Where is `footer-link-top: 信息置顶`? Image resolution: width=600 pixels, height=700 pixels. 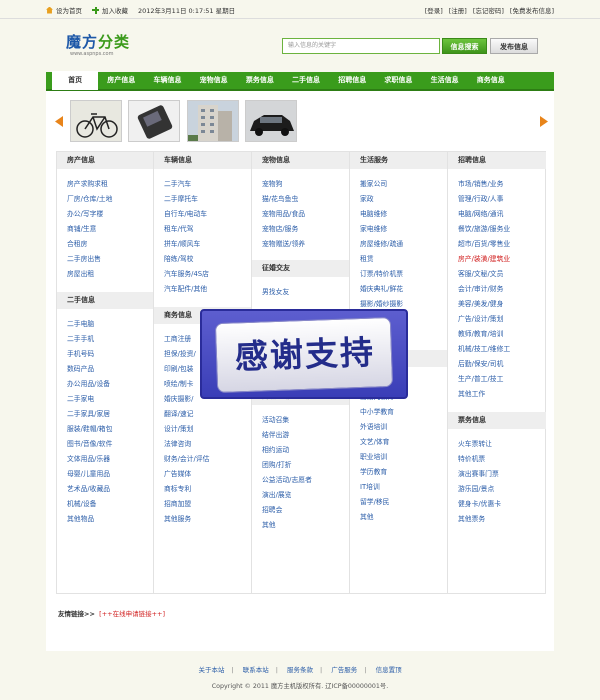 footer-link-top: 信息置顶 is located at coordinates (389, 670).